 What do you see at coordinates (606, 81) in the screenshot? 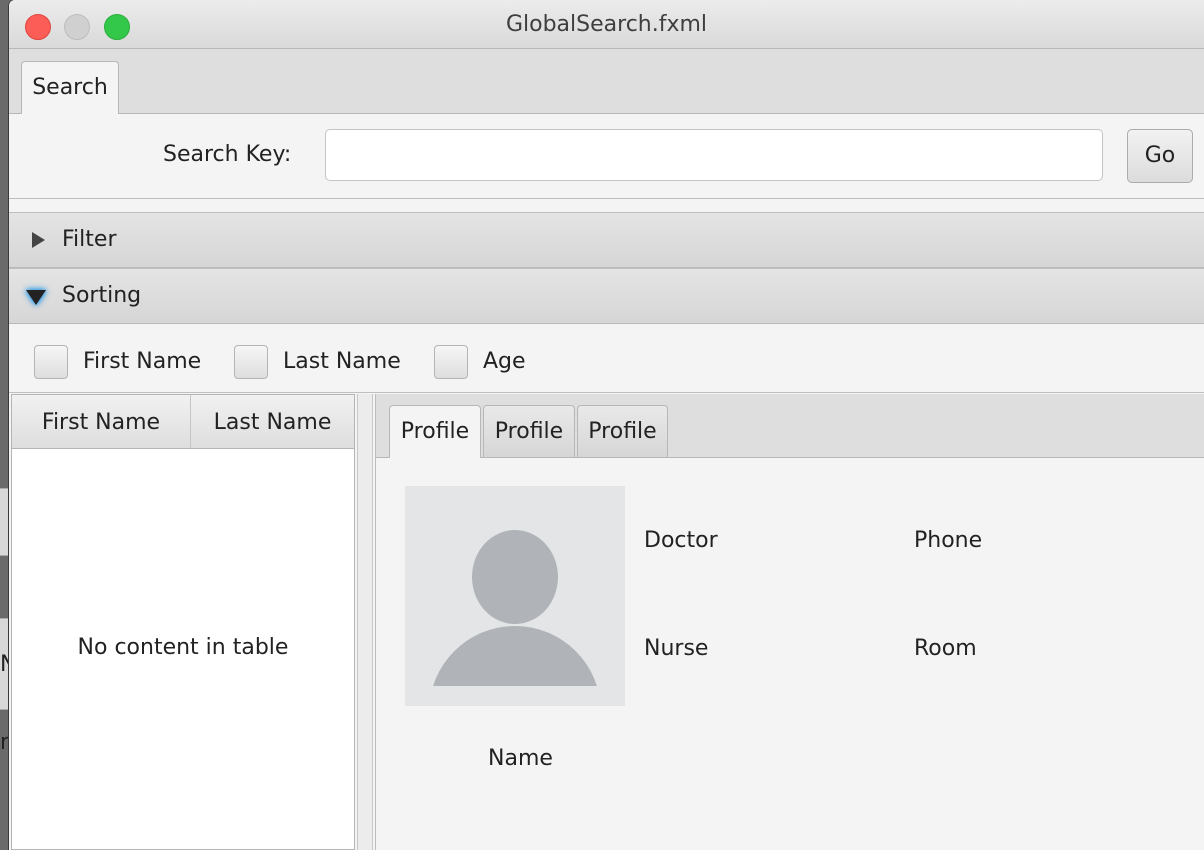
I see `main-tab-bar: Search` at bounding box center [606, 81].